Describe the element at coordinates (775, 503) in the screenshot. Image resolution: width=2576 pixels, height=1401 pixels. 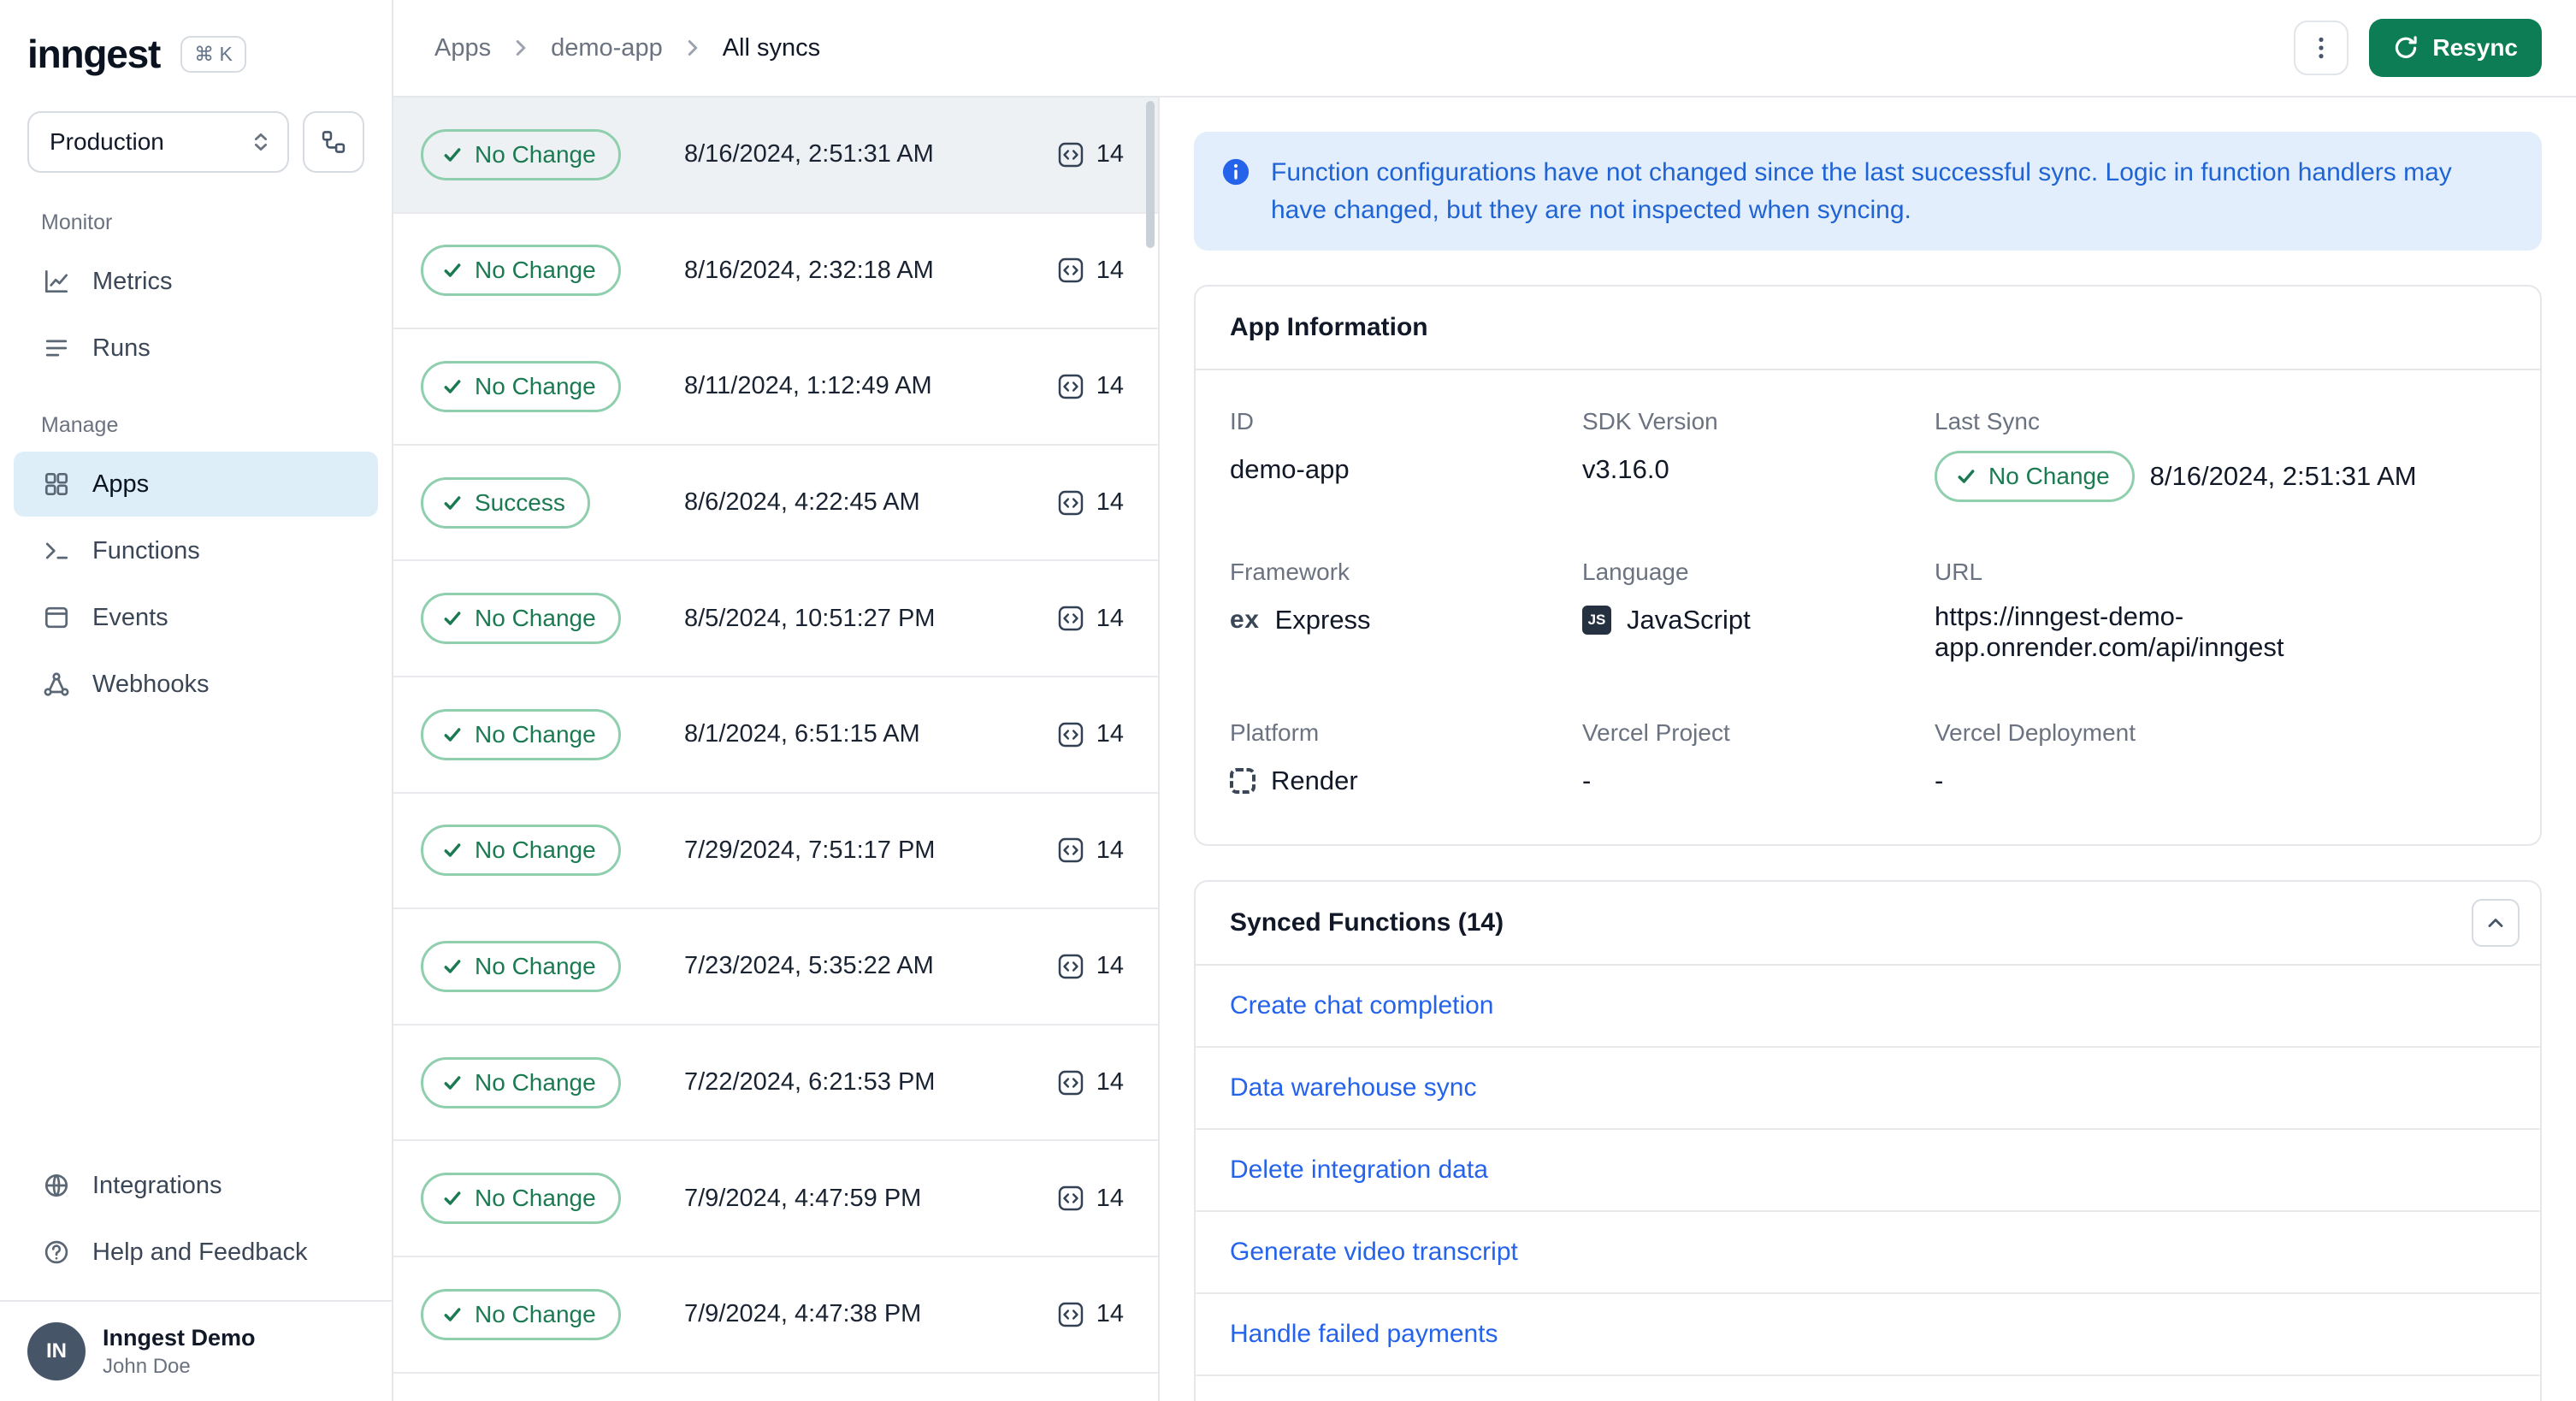
I see `sync-list-item: Success 8/6/2024, 4:22:45 AM 14` at that location.